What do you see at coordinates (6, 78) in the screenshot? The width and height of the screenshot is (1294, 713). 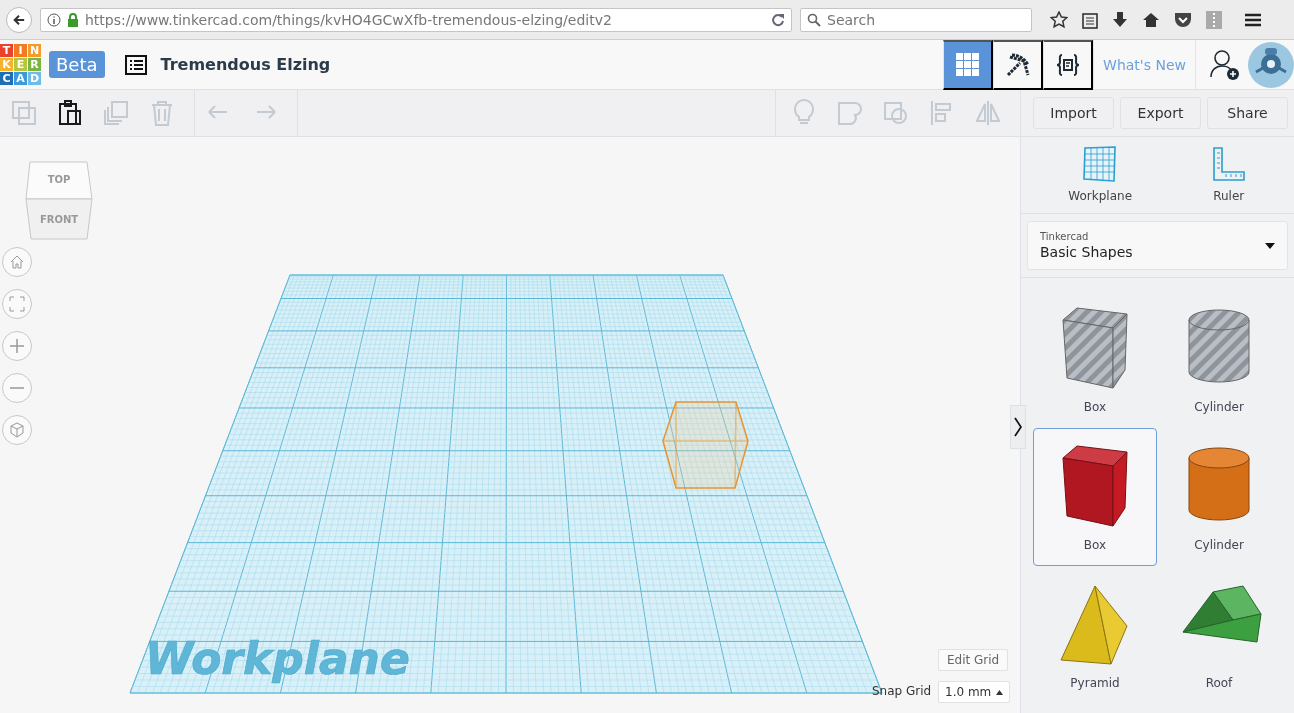 I see `logo-letter: C` at bounding box center [6, 78].